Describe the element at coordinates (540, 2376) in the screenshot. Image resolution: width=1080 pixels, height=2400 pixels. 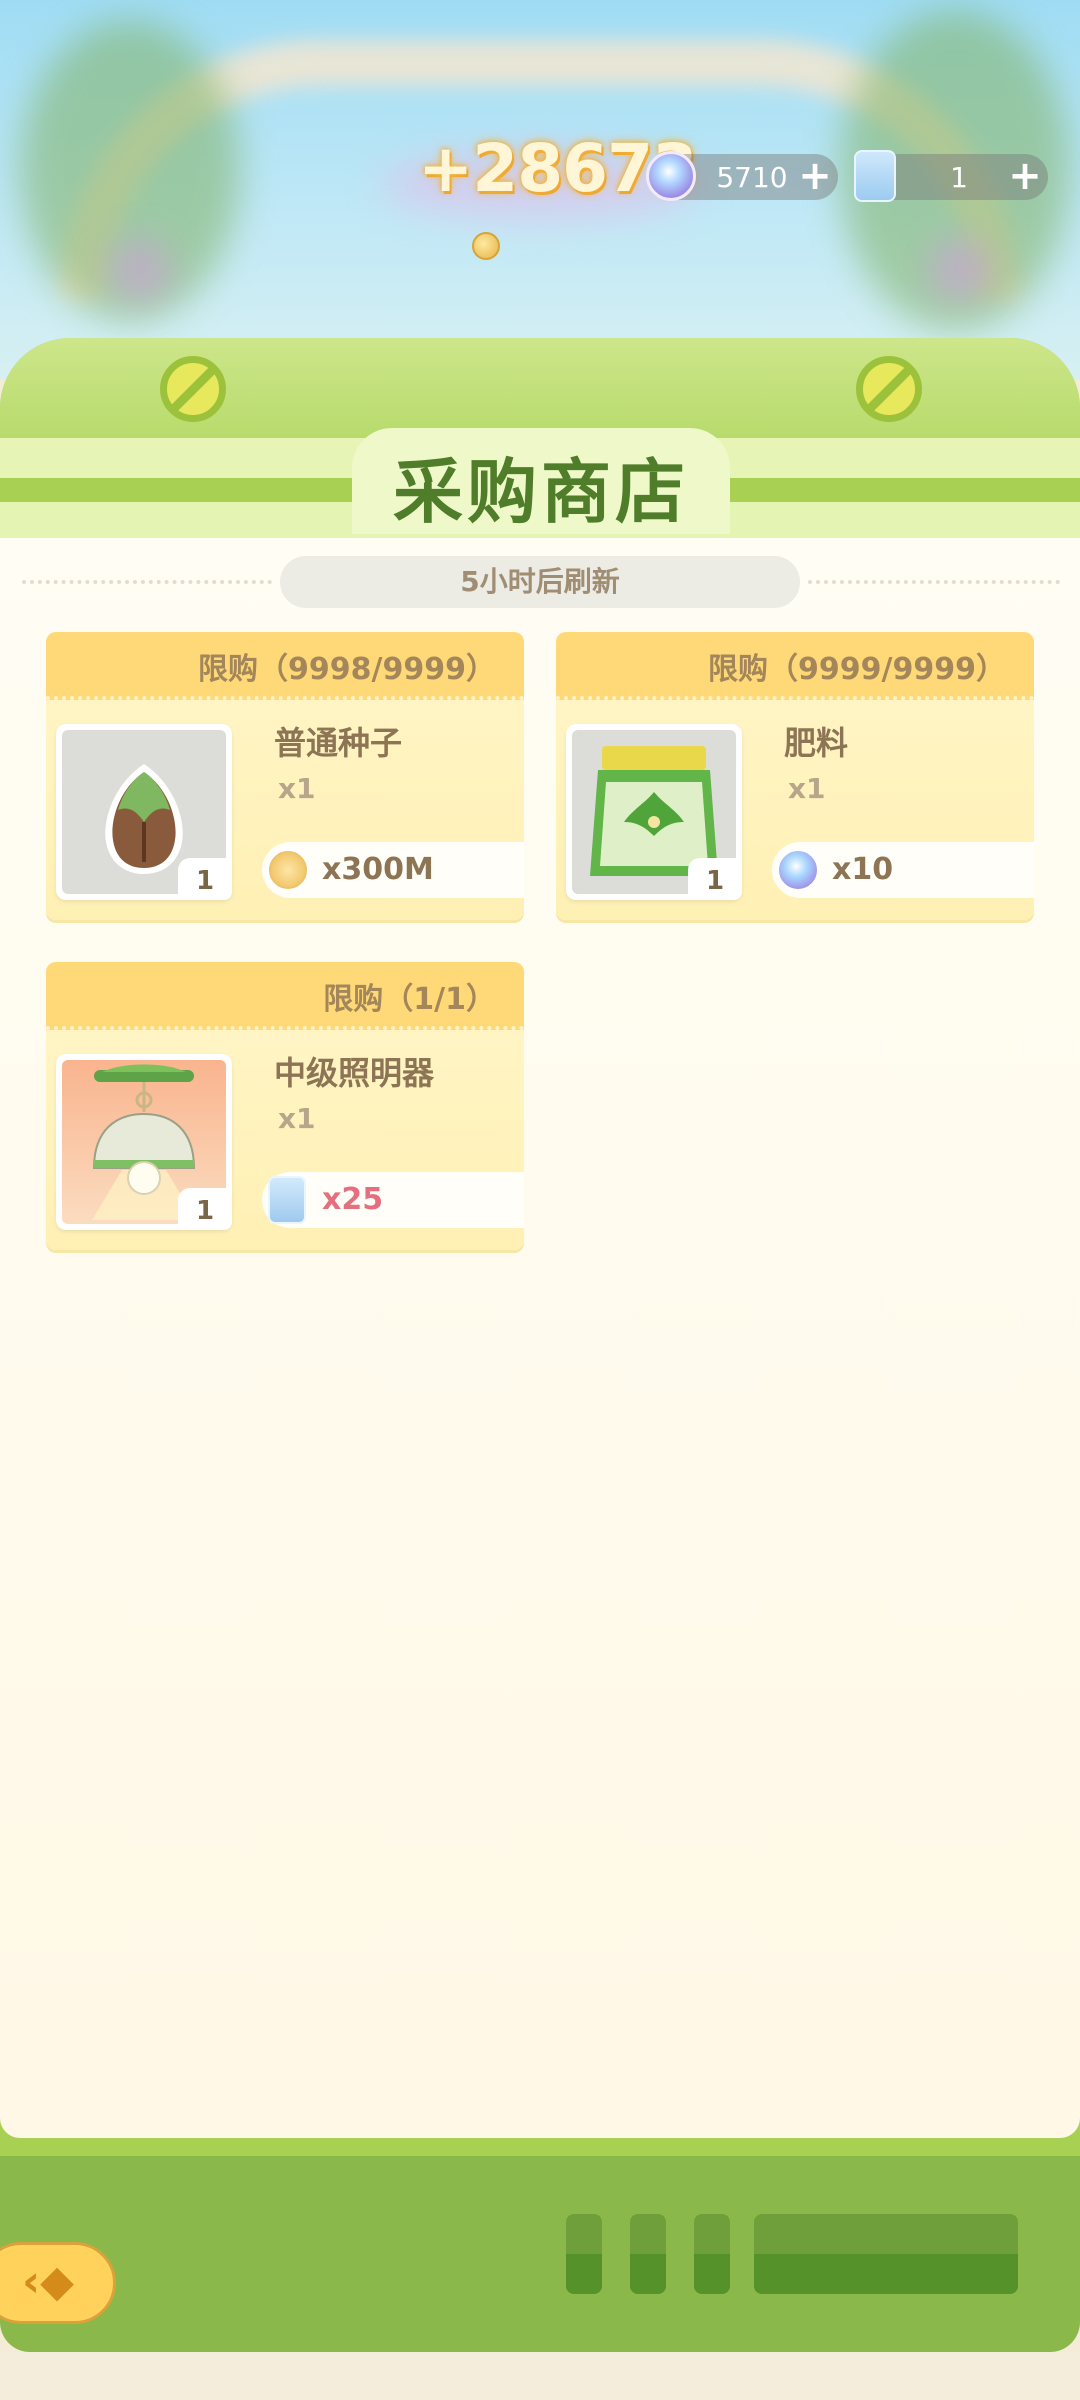
I see `footer-strip` at that location.